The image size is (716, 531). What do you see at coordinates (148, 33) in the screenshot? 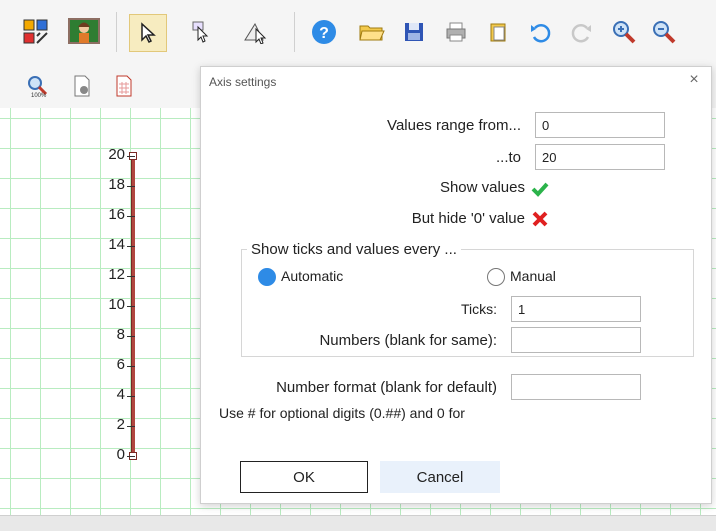
I see `select-pointer-icon` at bounding box center [148, 33].